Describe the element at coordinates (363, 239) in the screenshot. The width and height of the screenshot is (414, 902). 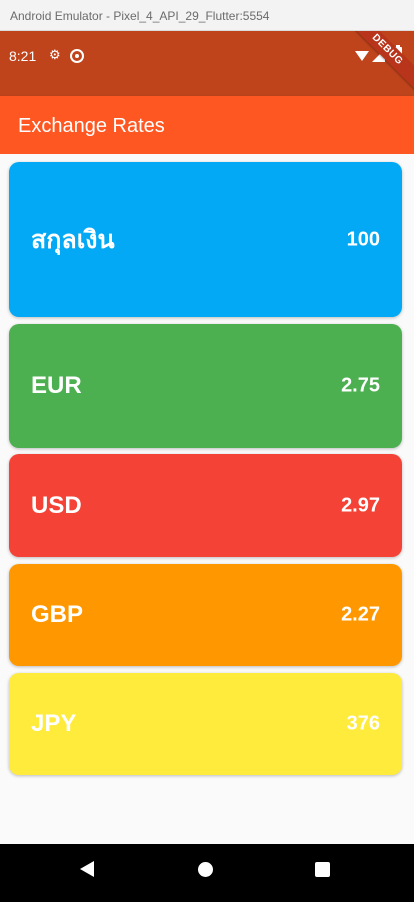
I see `rate-value: 100` at that location.